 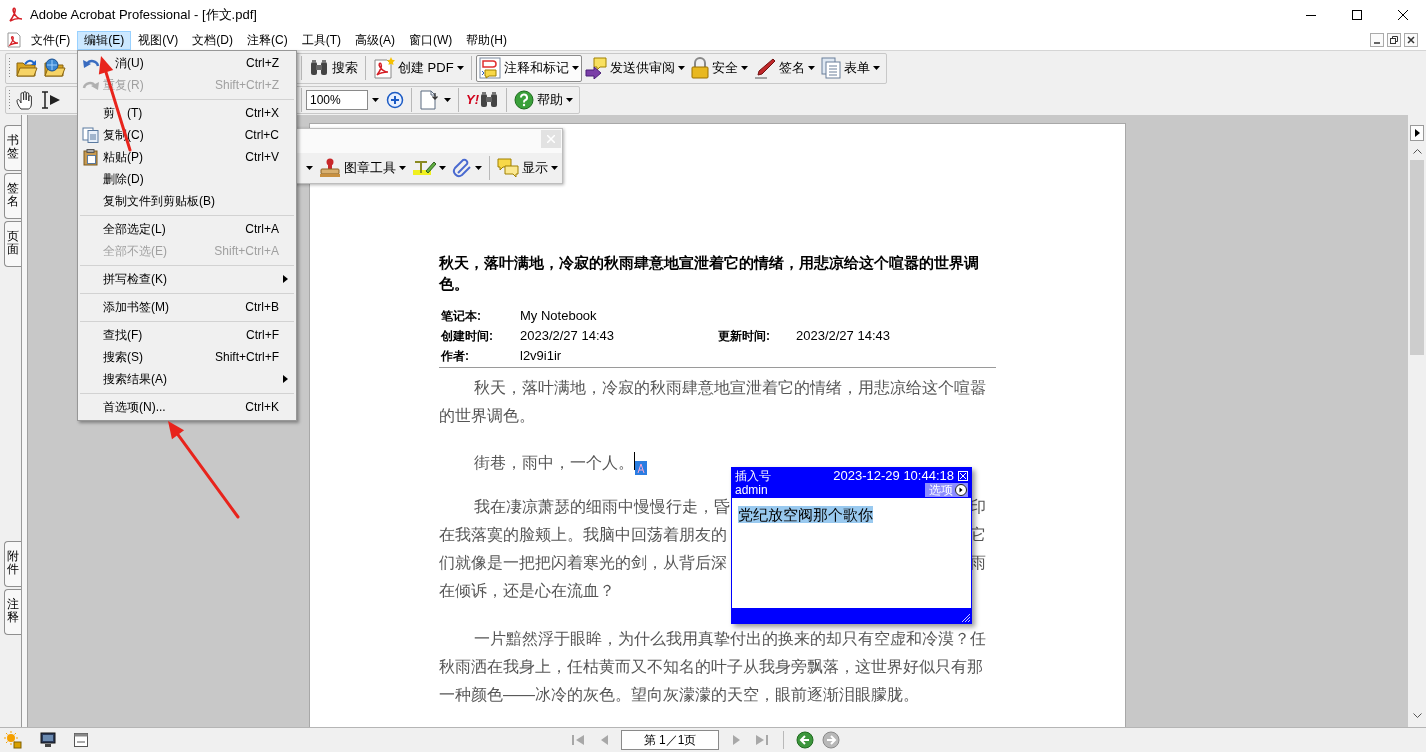 What do you see at coordinates (1417, 257) in the screenshot?
I see `scrollbar-thumb` at bounding box center [1417, 257].